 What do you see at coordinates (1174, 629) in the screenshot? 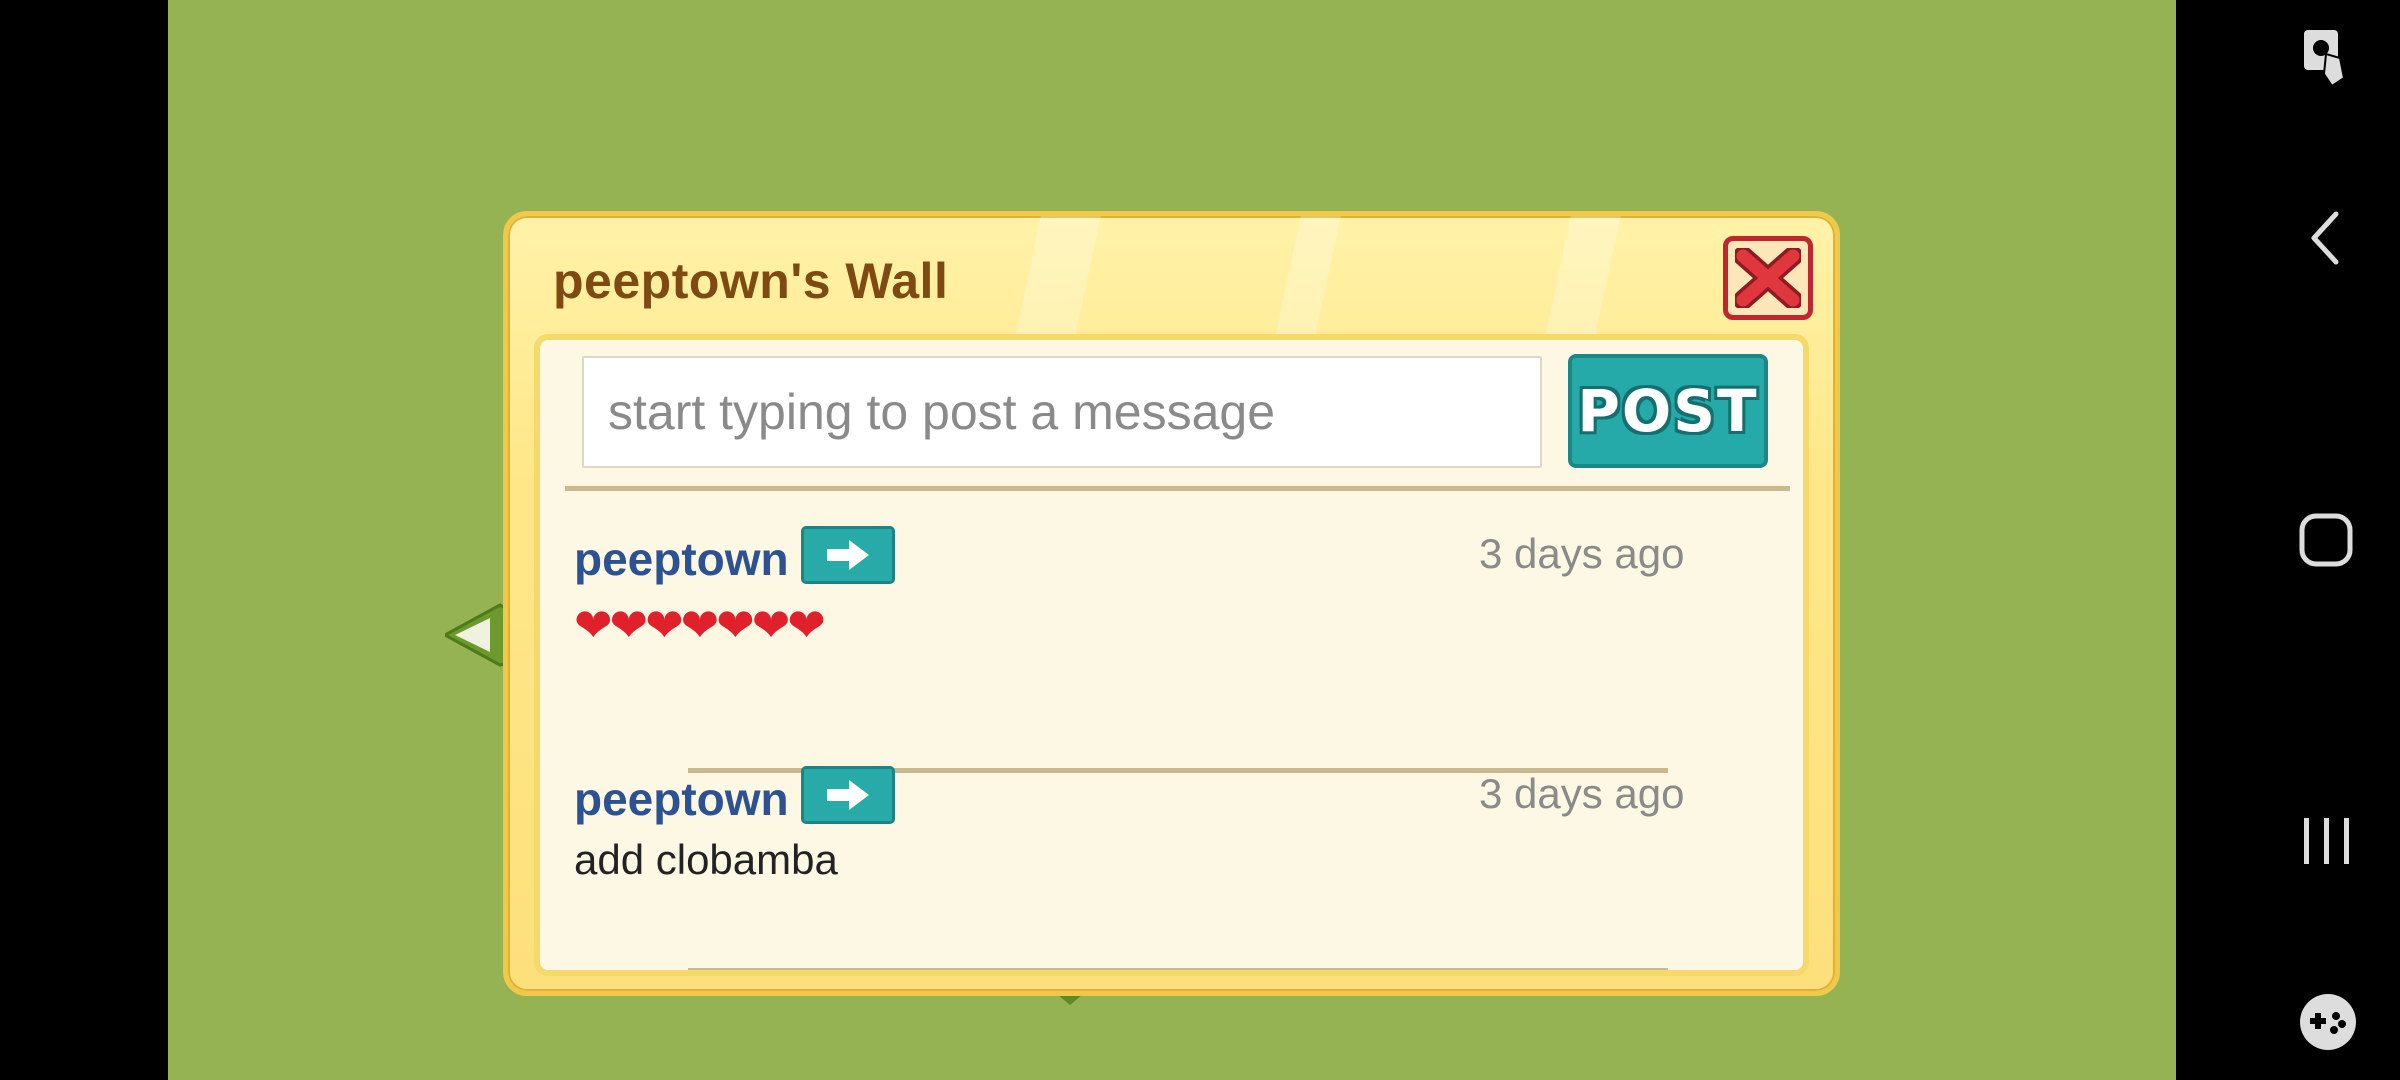
I see `wall-post: peeptown 3 days ago ❤❤❤❤❤❤❤` at bounding box center [1174, 629].